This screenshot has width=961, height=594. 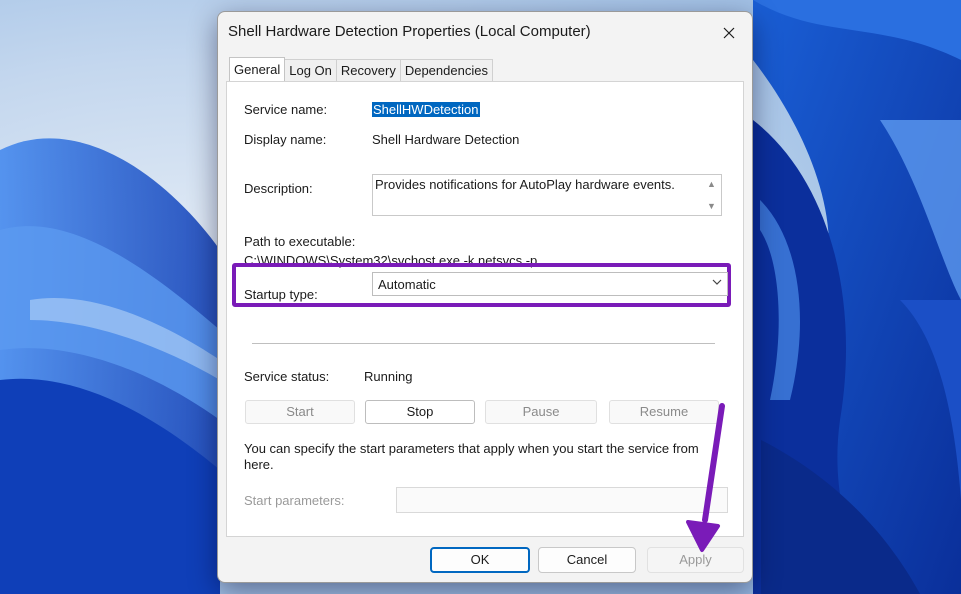 What do you see at coordinates (278, 188) in the screenshot?
I see `description-label: Description:` at bounding box center [278, 188].